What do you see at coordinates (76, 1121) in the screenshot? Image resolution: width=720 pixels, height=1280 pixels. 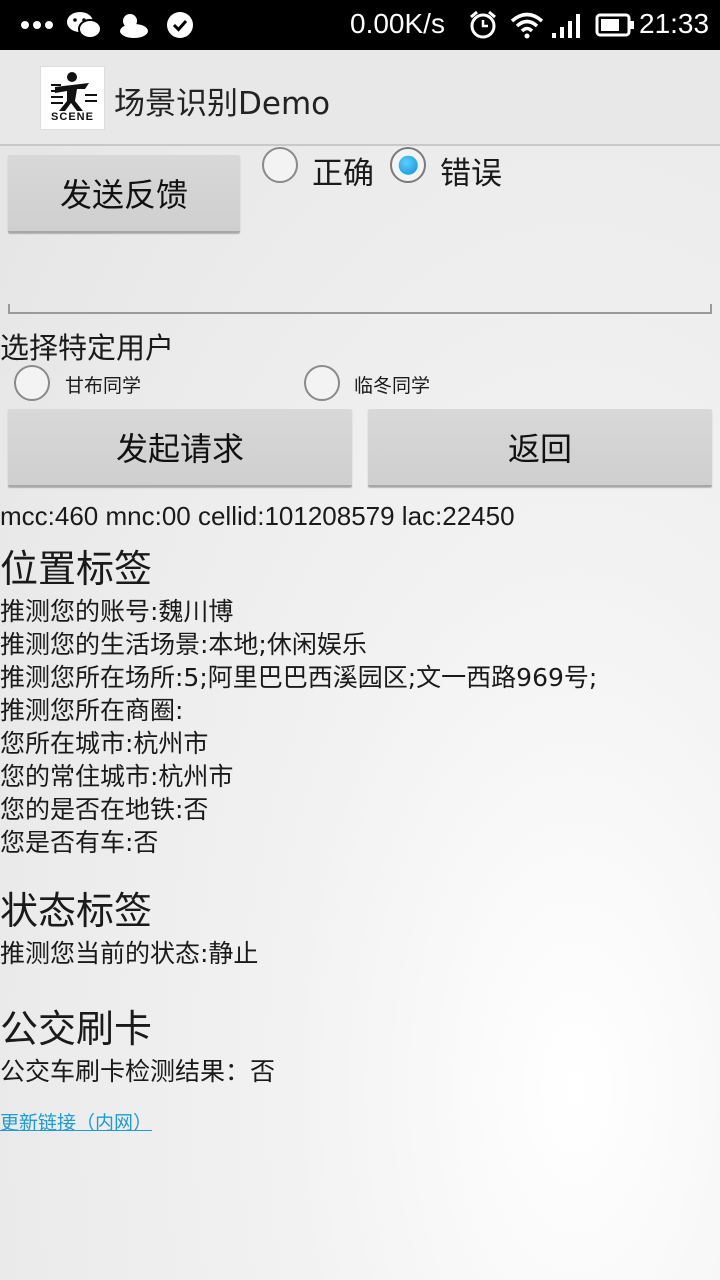 I see `update-link: 更新链接（内网）` at bounding box center [76, 1121].